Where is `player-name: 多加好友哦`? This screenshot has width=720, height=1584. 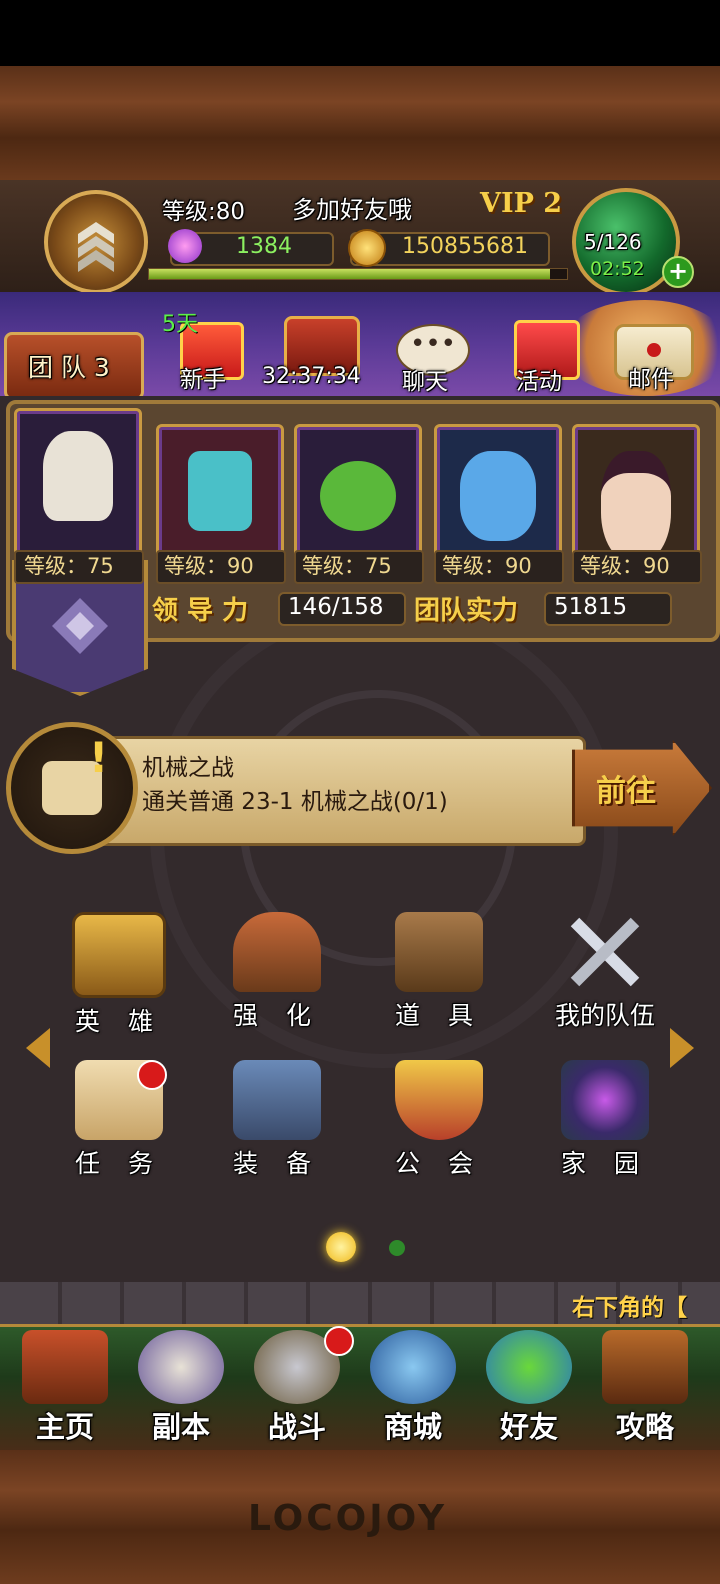 player-name: 多加好友哦 is located at coordinates (352, 207).